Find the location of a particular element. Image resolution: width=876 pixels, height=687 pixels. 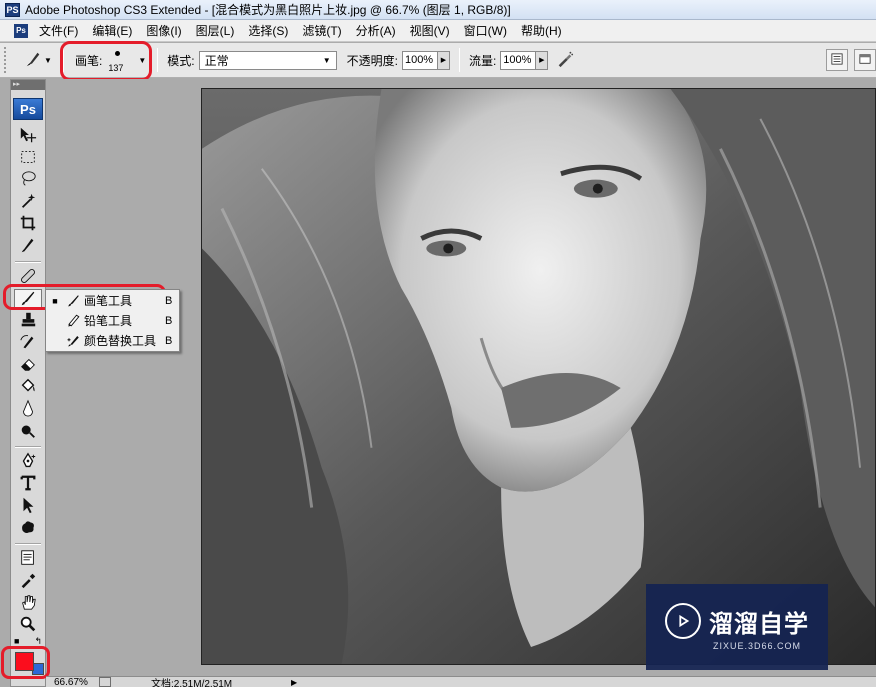

brush-tool-flyout: ■ 画笔工具 B 铅笔工具 B 颜色替换工具 B is located at coordinates (112, 320).